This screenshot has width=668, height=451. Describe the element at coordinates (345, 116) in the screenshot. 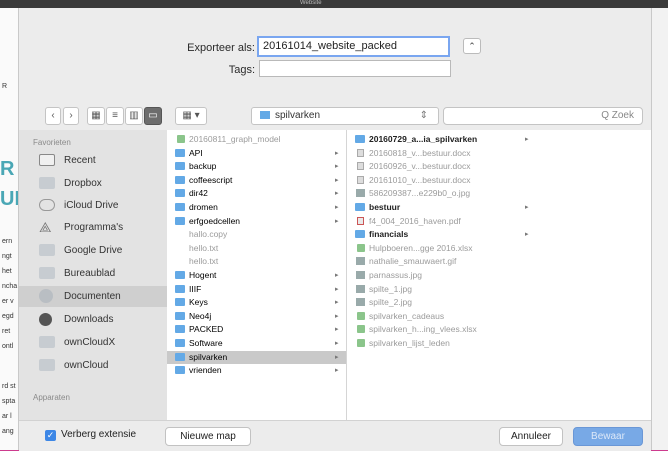

I see `location-popup: spilvarken ⇕` at that location.